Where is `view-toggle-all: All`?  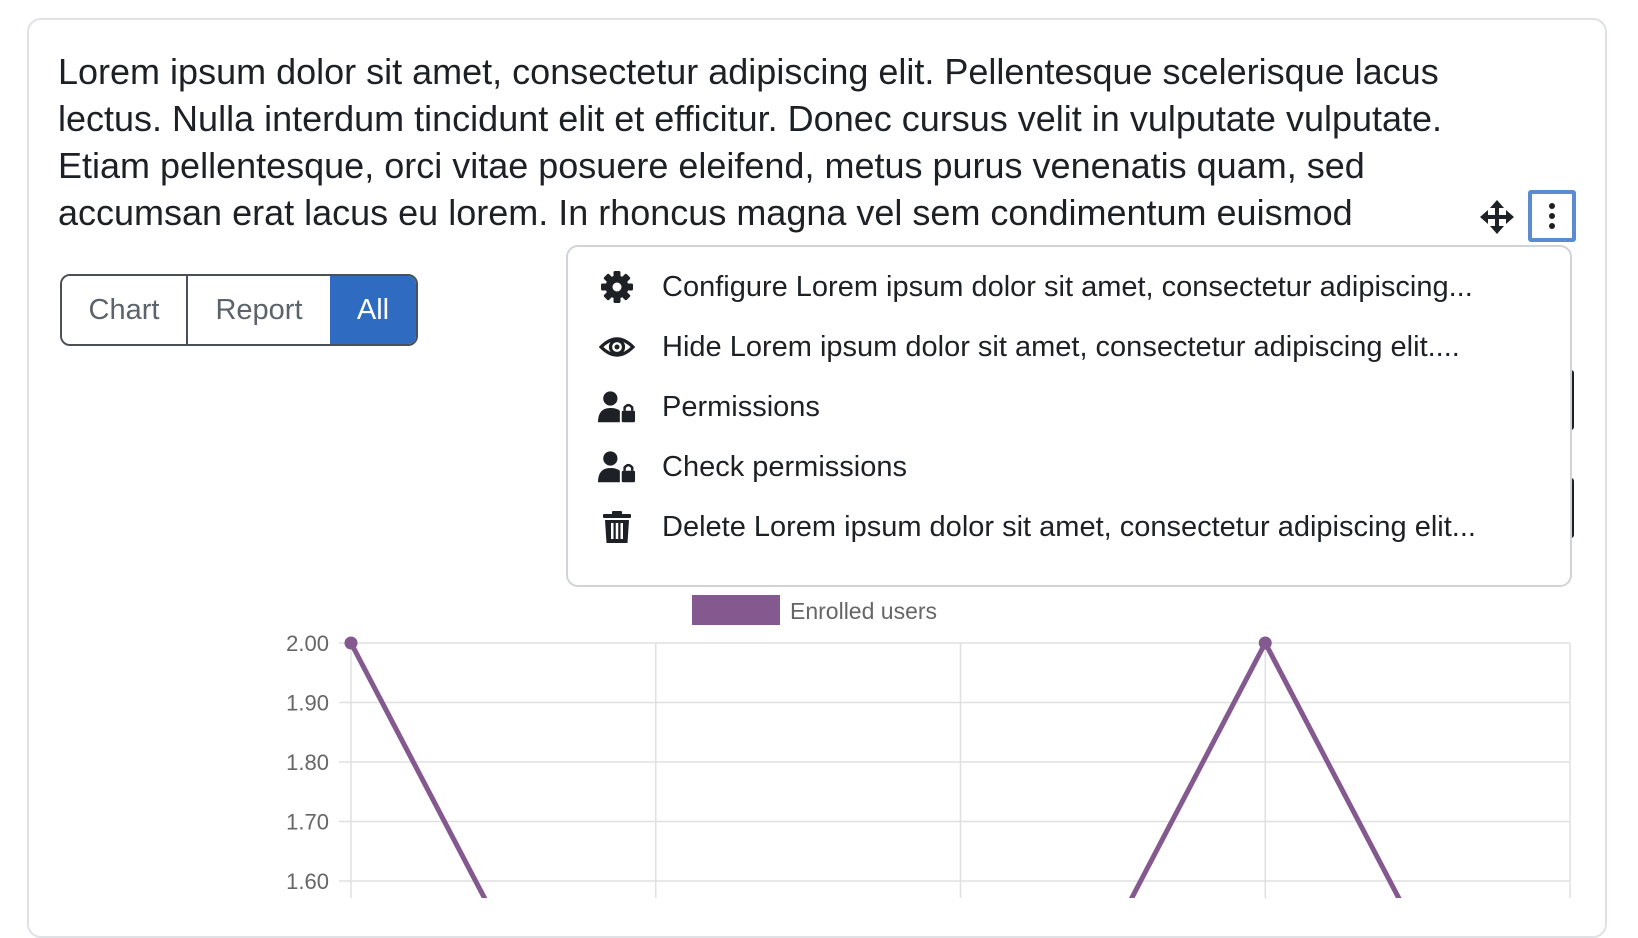
view-toggle-all: All is located at coordinates (373, 310).